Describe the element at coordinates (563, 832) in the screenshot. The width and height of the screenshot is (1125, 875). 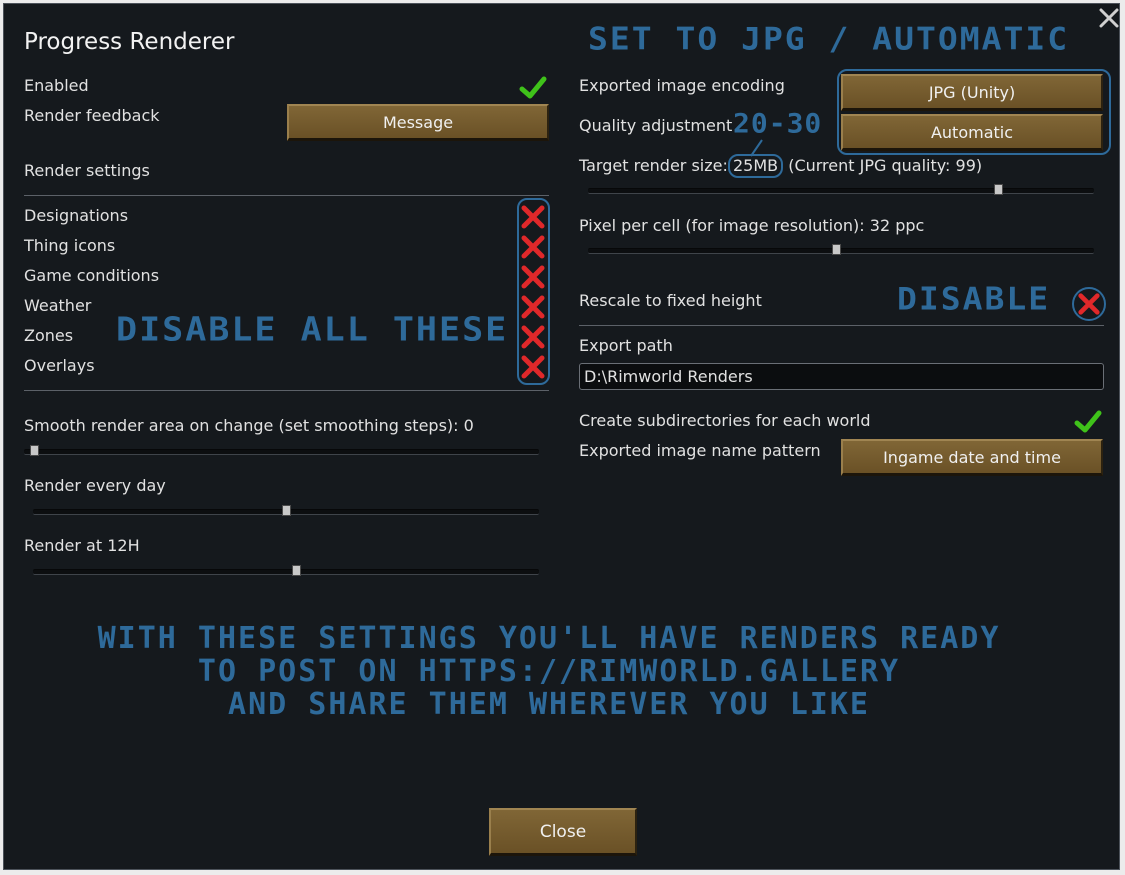
I see `close-button: Close` at that location.